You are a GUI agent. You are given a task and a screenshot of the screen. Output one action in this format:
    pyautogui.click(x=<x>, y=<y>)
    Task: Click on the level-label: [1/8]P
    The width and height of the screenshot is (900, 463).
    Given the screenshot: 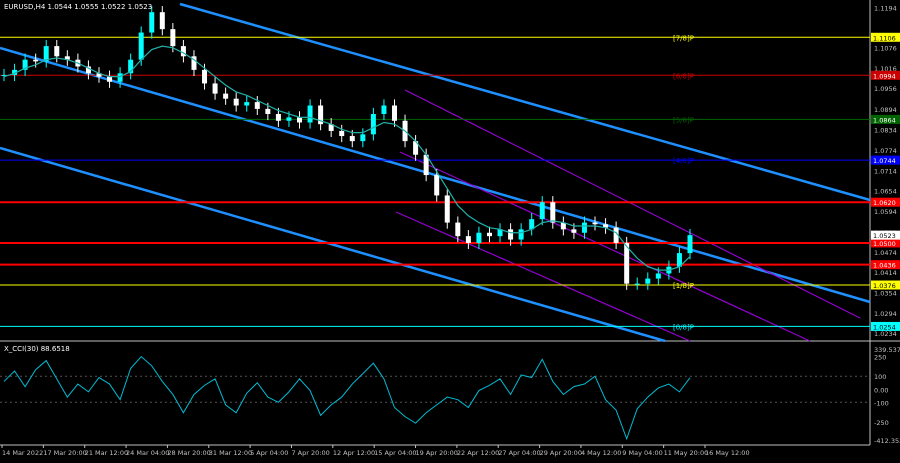 What is the action you would take?
    pyautogui.click(x=683, y=286)
    